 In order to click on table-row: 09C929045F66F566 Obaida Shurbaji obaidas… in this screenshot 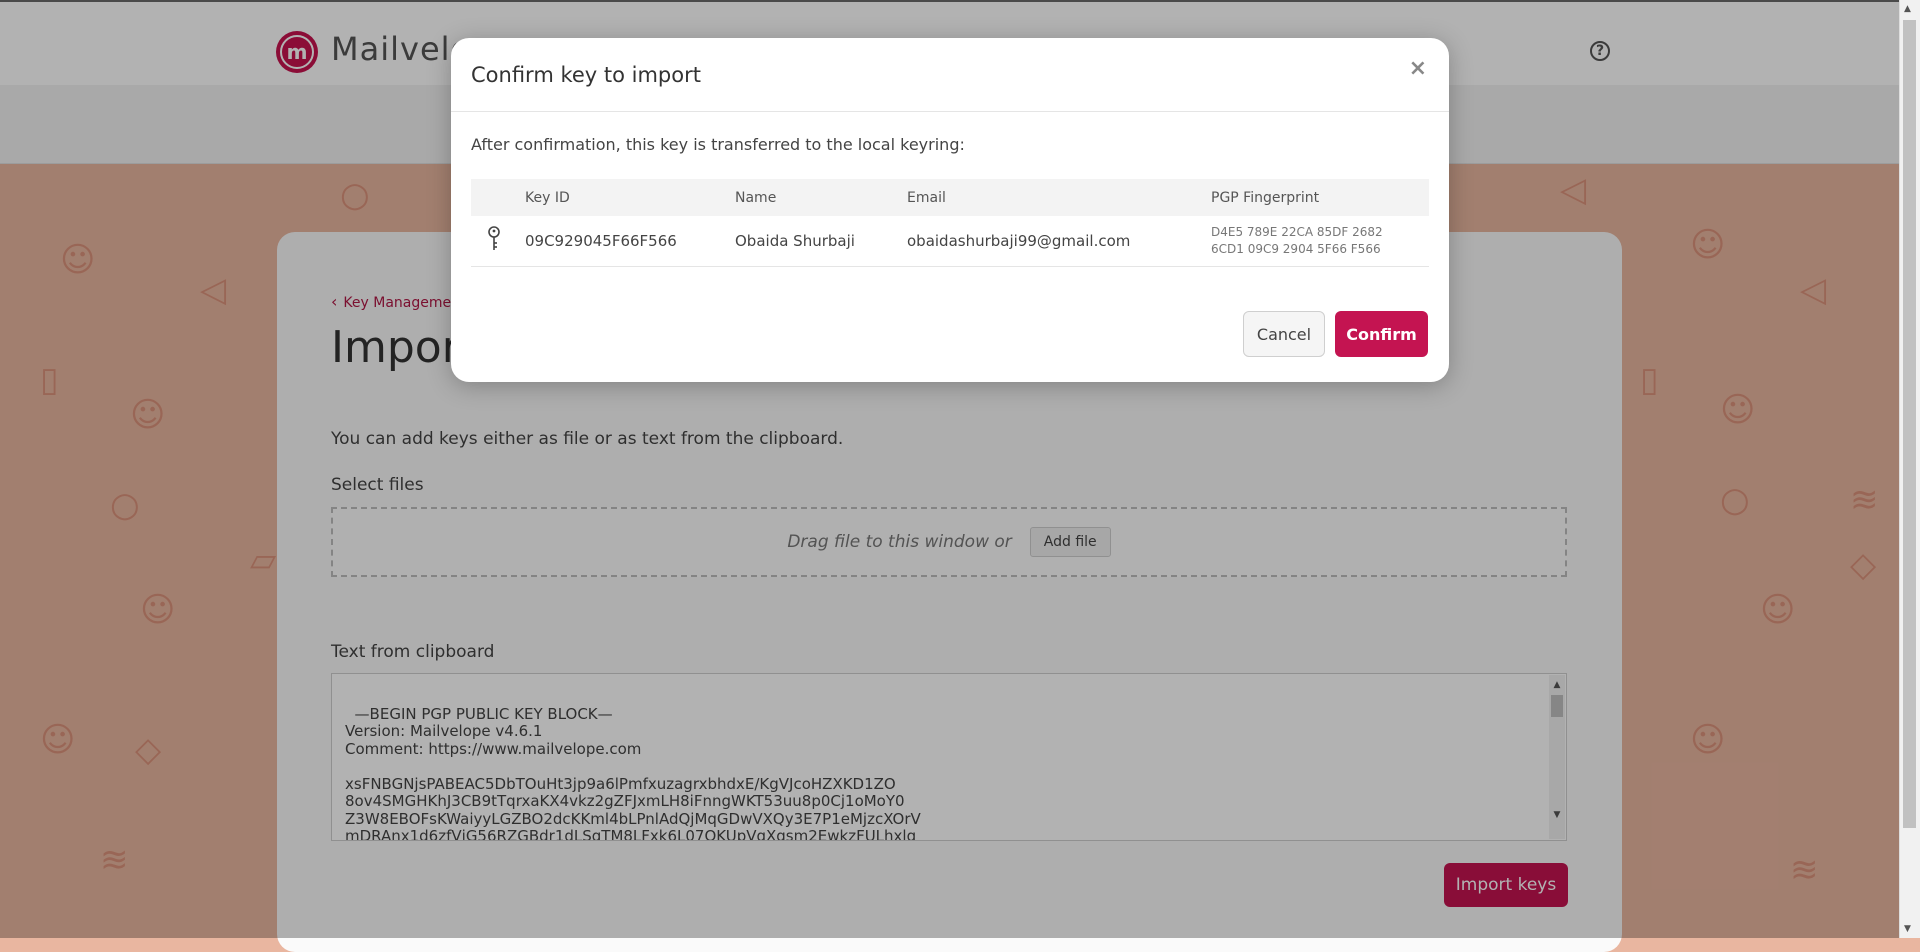, I will do `click(950, 241)`.